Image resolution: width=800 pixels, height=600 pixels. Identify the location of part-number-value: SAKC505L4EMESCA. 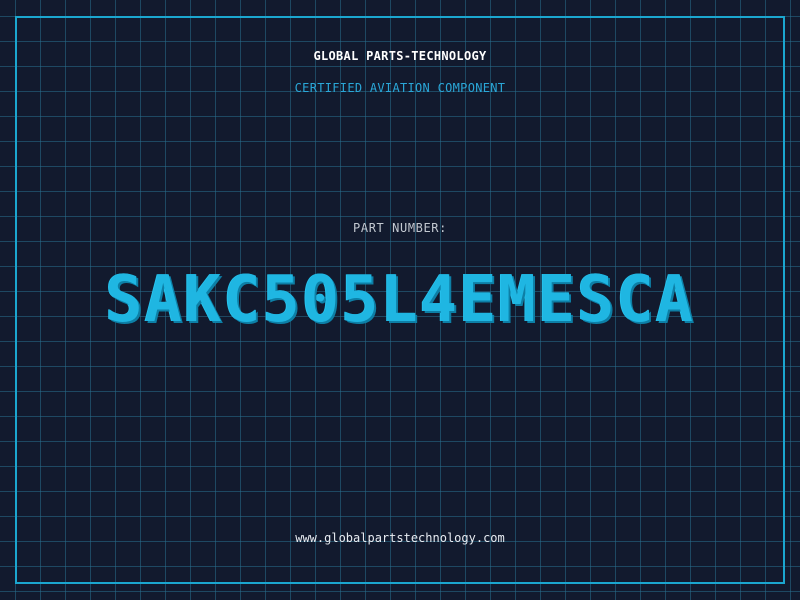
(400, 300).